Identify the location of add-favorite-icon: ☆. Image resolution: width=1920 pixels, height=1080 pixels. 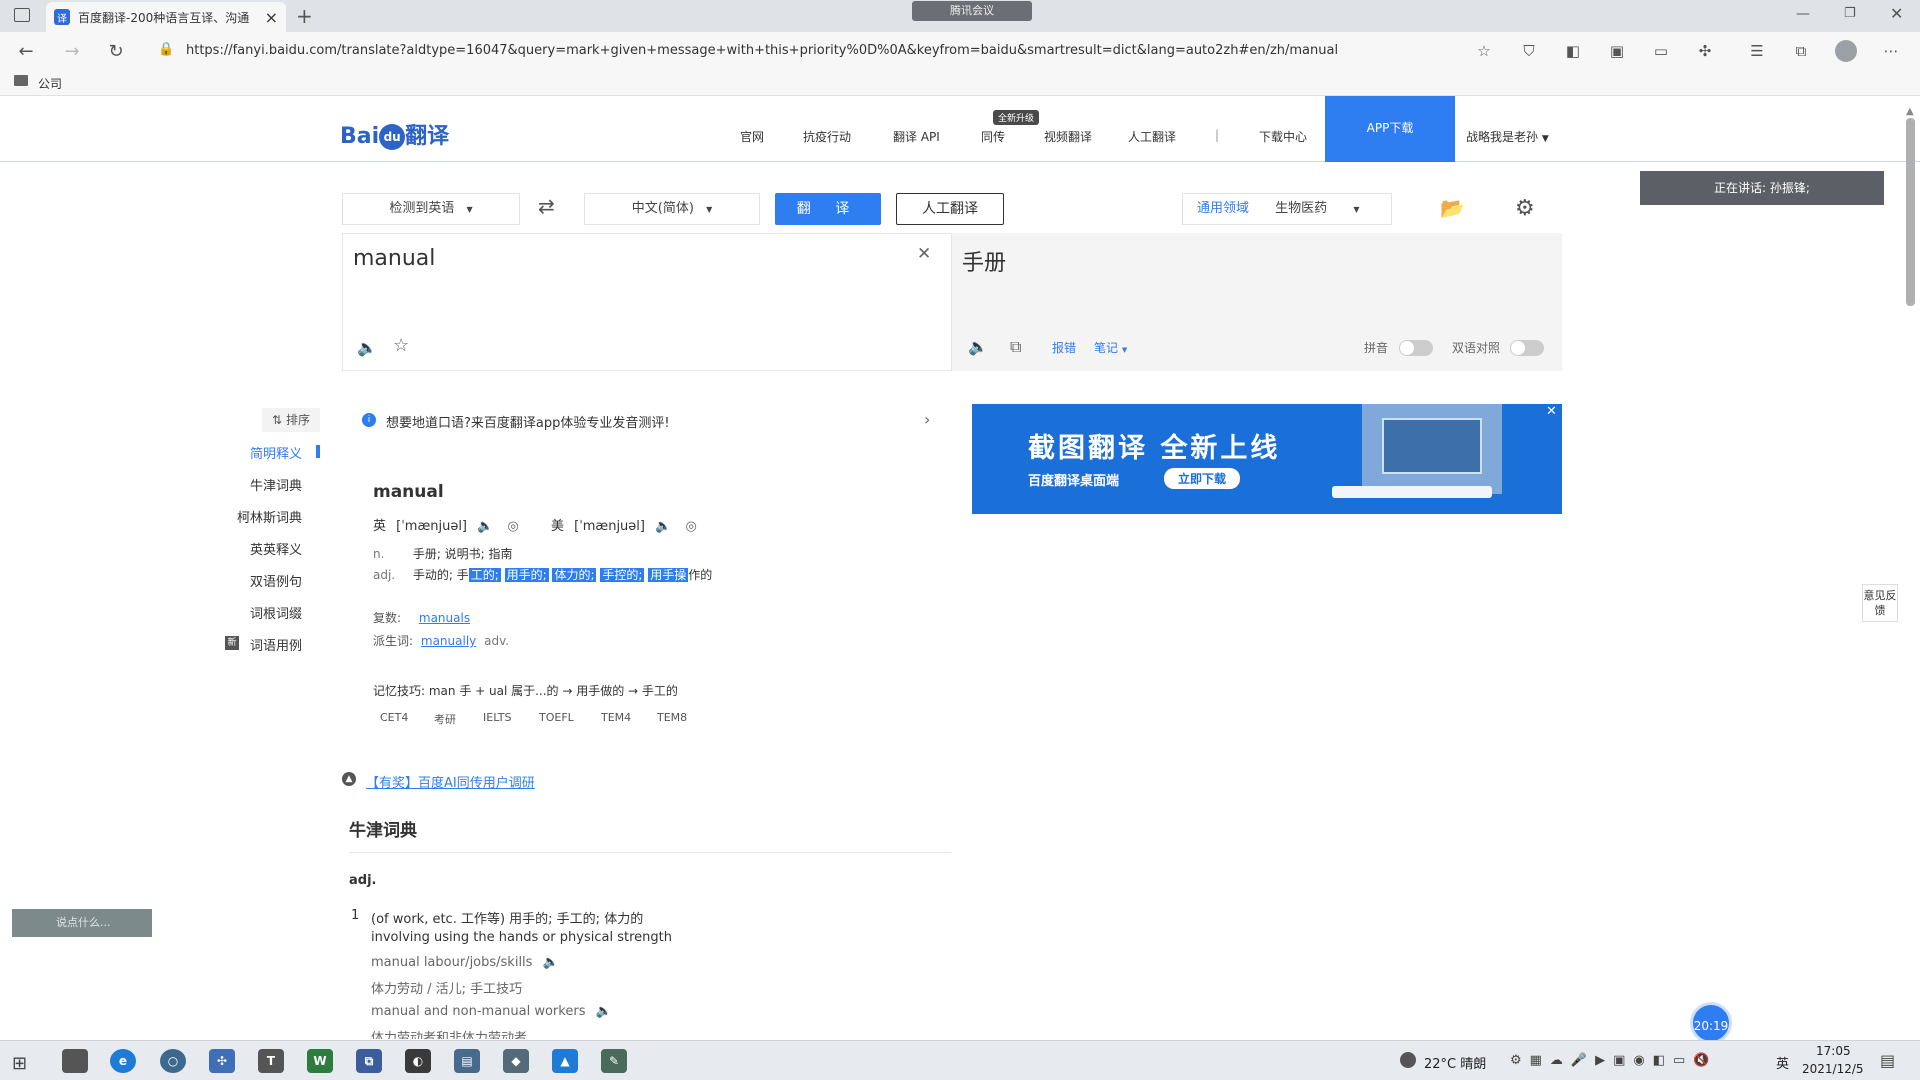
(1484, 51).